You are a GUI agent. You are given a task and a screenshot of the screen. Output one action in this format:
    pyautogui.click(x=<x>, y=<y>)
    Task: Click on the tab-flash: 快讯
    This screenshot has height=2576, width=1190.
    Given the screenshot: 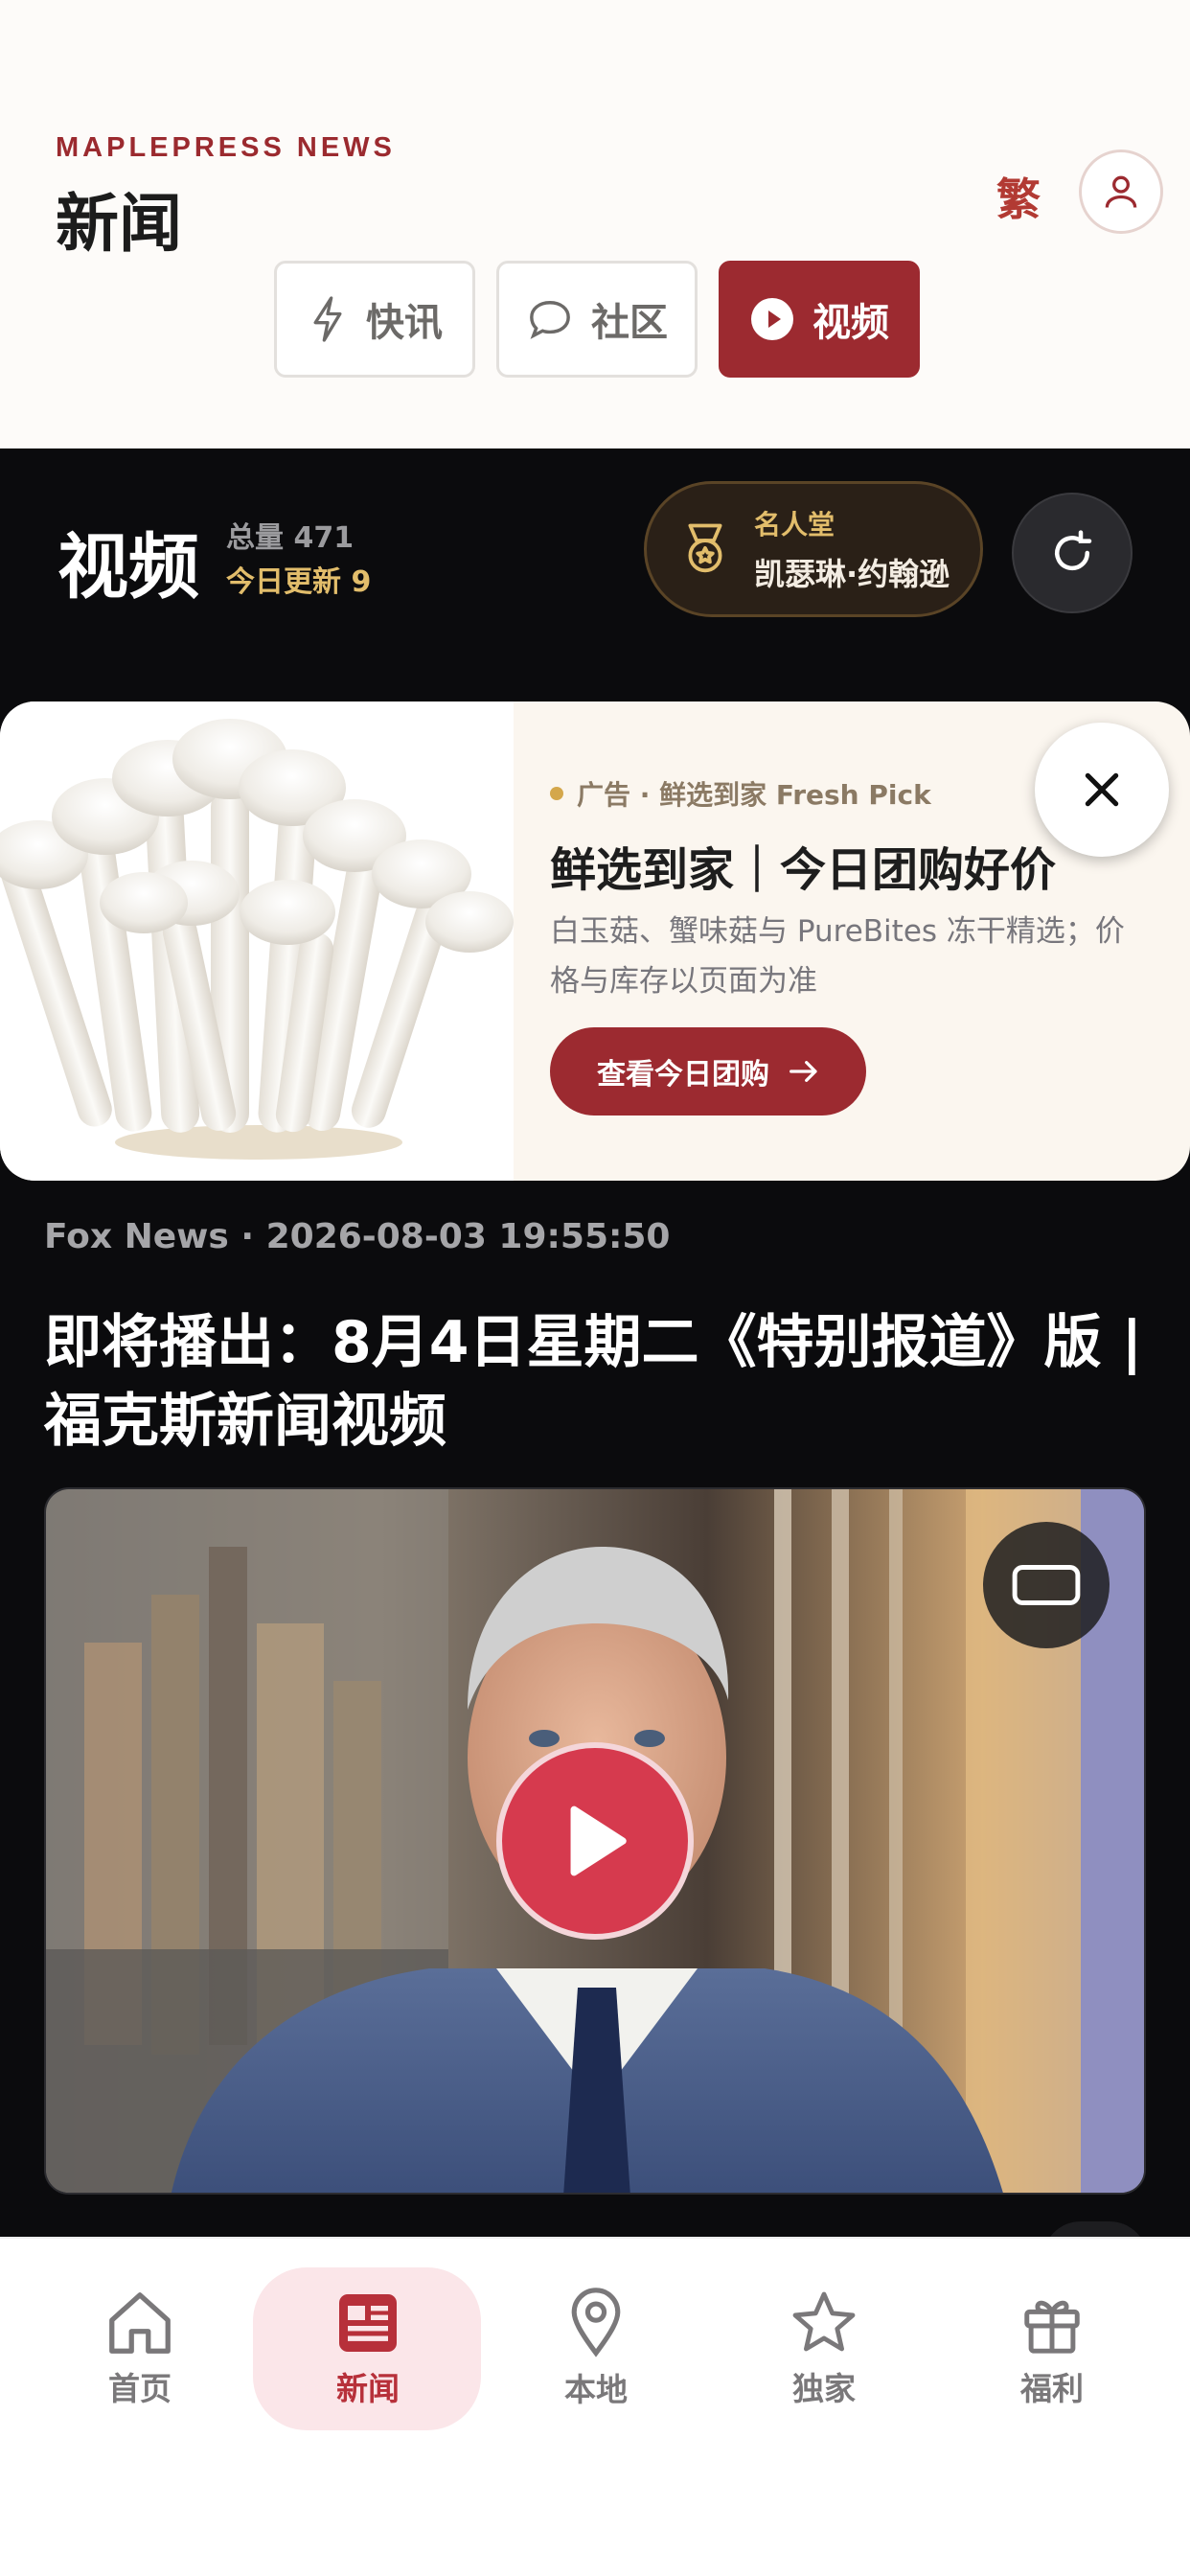 What is the action you would take?
    pyautogui.click(x=374, y=319)
    